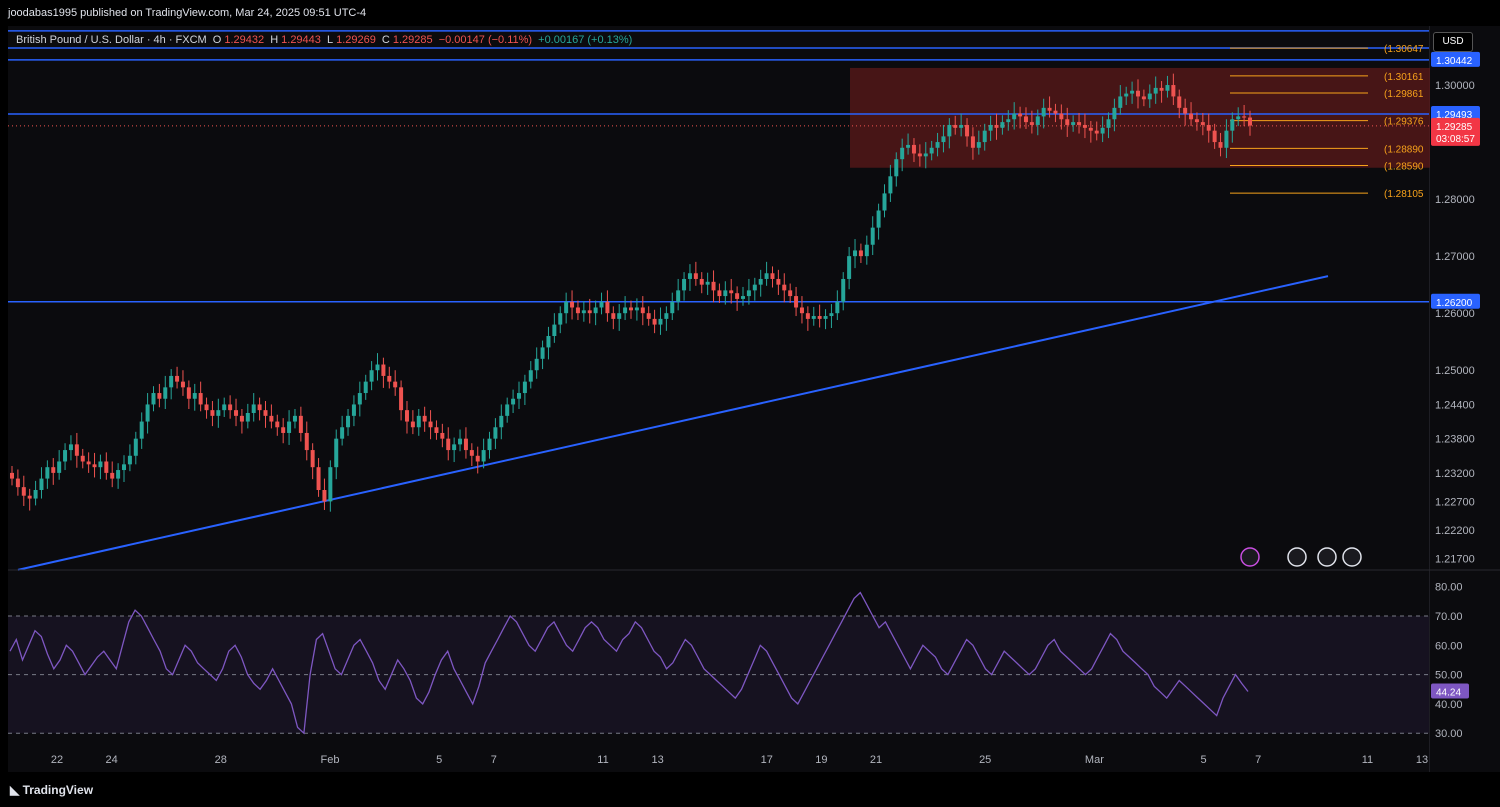 The width and height of the screenshot is (1500, 807). What do you see at coordinates (330, 760) in the screenshot?
I see `date-tick-label: Feb` at bounding box center [330, 760].